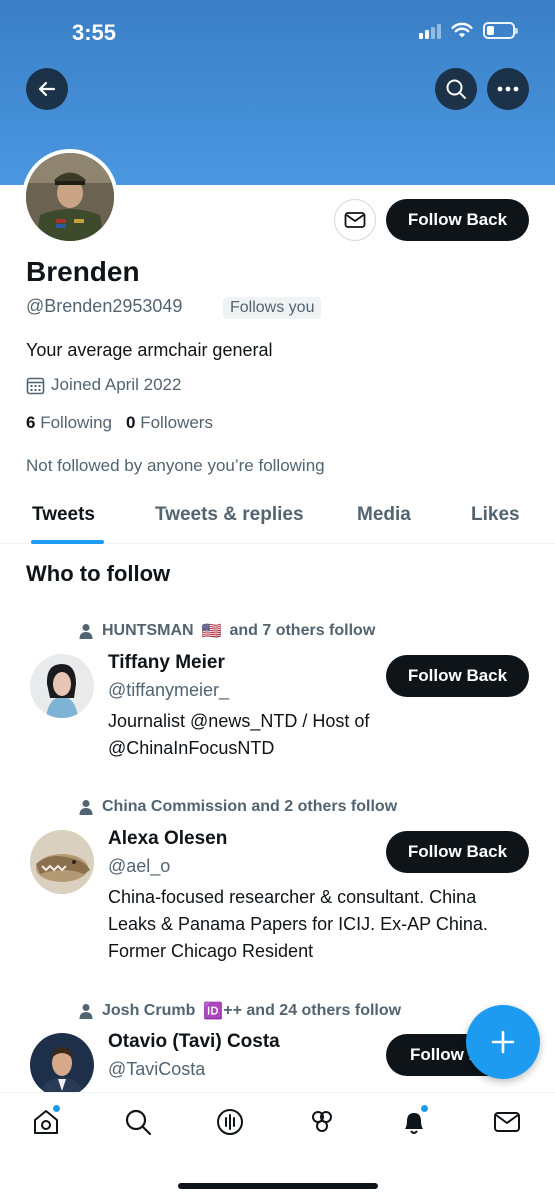  Describe the element at coordinates (302, 630) in the screenshot. I see `social-context-suffix: and 7 others follow` at that location.